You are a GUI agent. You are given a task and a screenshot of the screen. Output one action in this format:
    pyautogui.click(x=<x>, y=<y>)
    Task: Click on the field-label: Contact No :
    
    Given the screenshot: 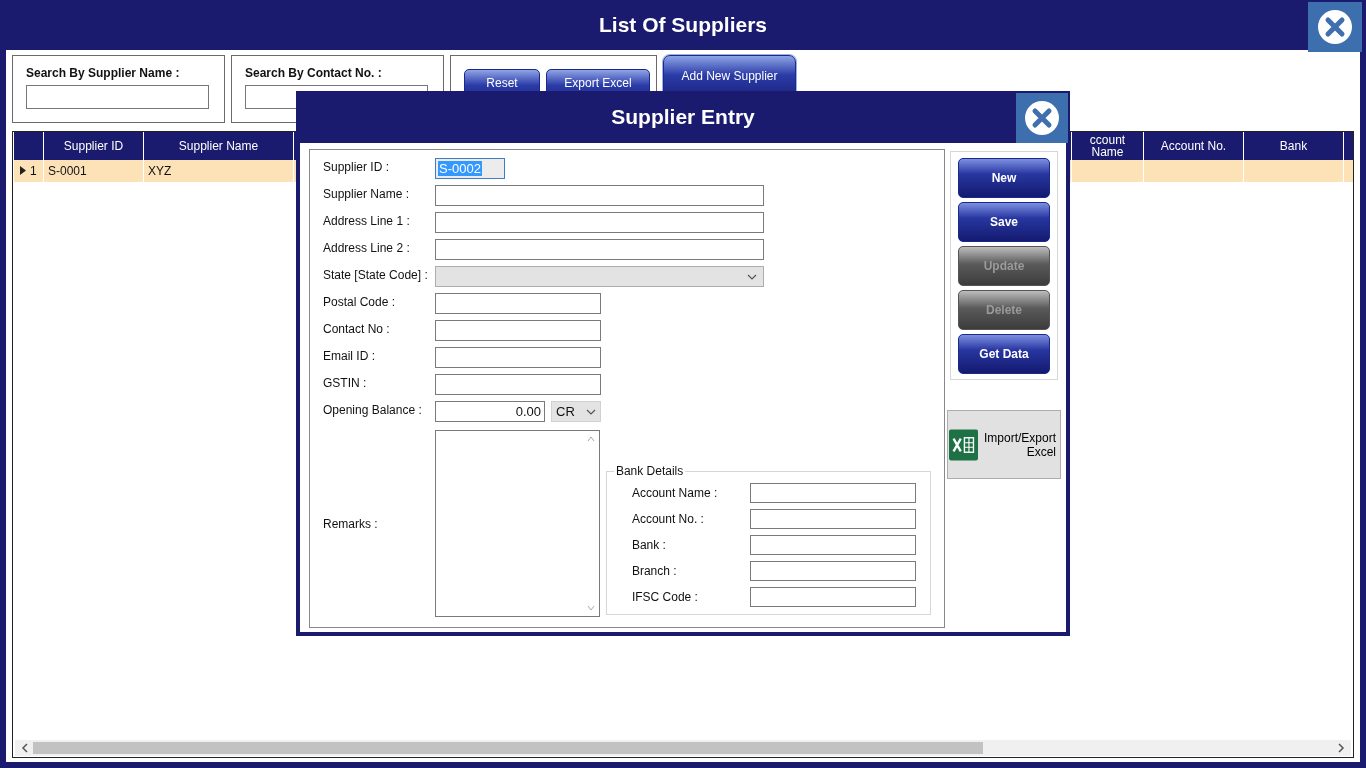 What is the action you would take?
    pyautogui.click(x=357, y=328)
    